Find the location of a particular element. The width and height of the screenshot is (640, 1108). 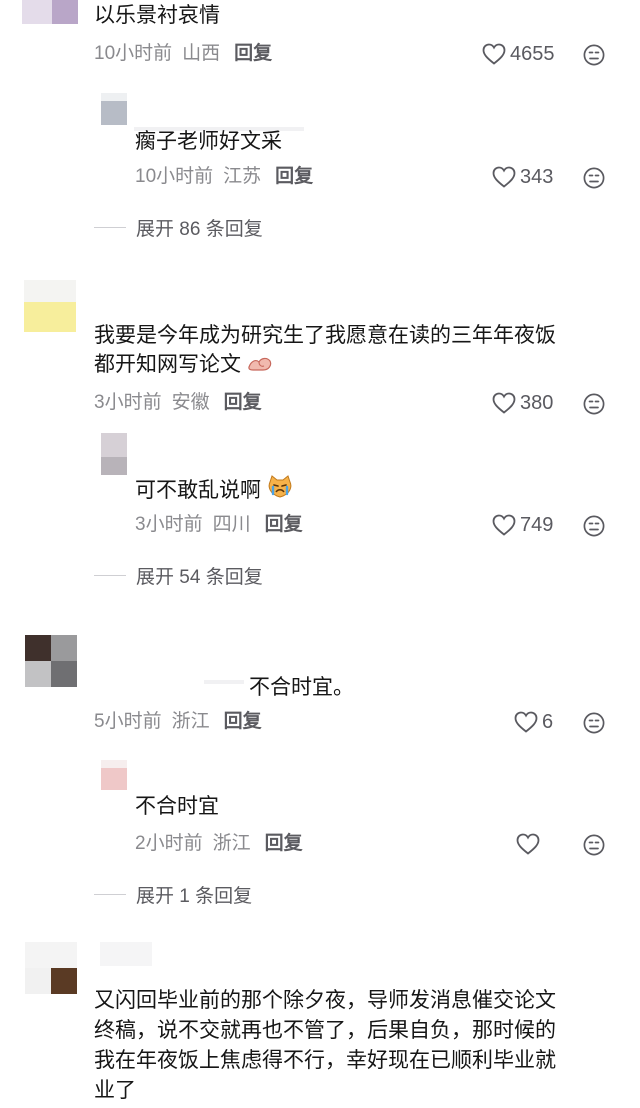

like-button is located at coordinates (530, 844).